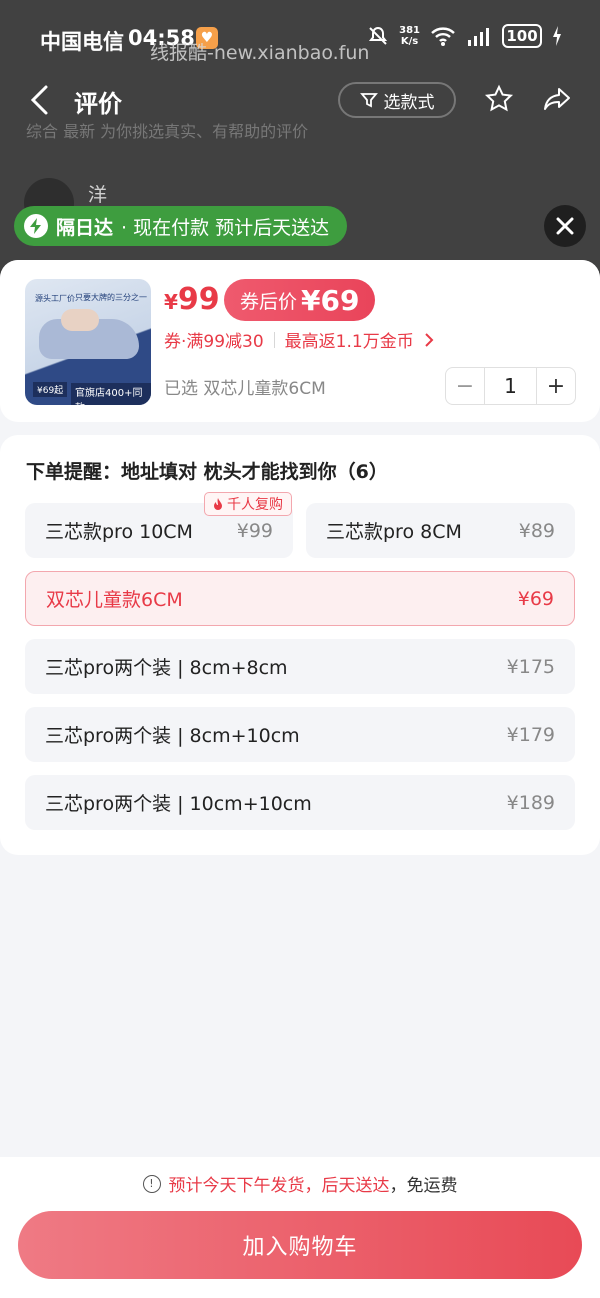 This screenshot has height=1298, width=600. What do you see at coordinates (214, 342) in the screenshot?
I see `coupon-rule: 券·满99减30` at bounding box center [214, 342].